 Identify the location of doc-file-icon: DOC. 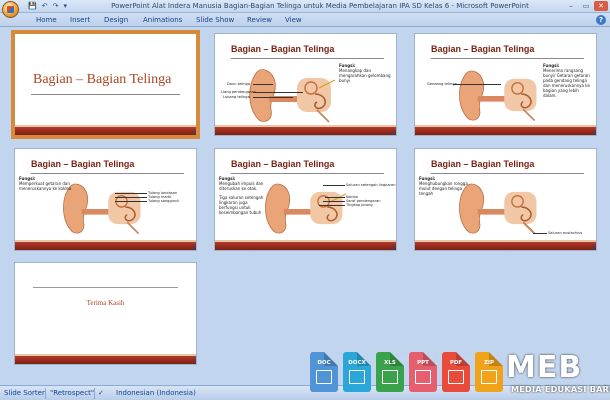
(324, 372).